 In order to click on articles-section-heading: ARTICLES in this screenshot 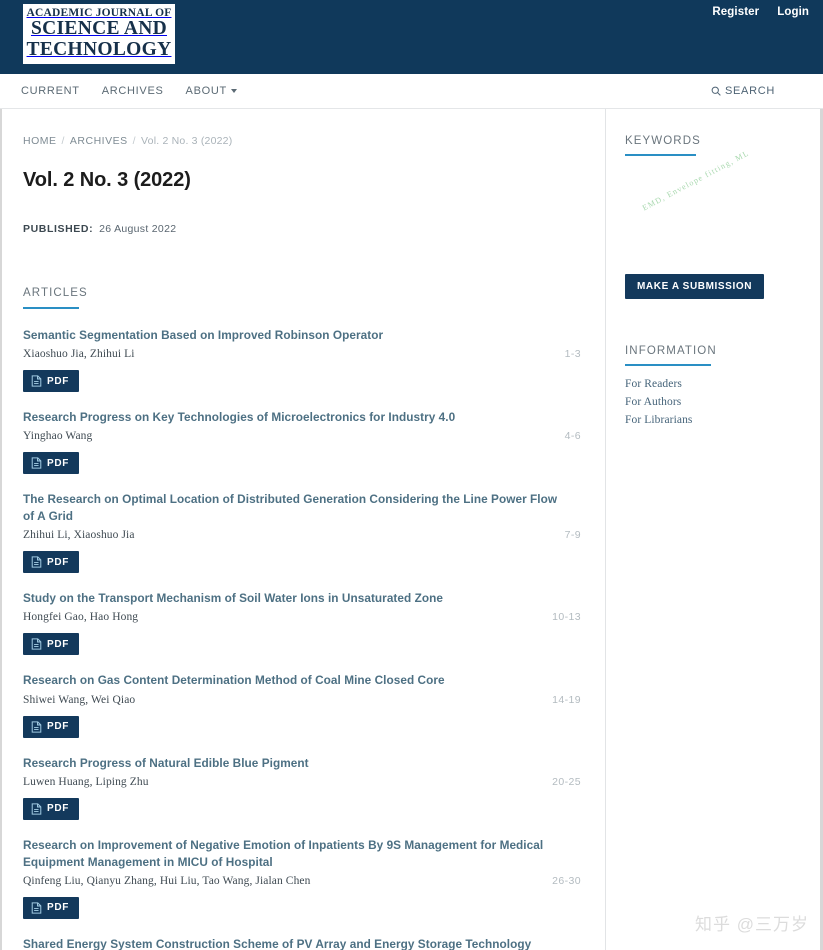, I will do `click(55, 293)`.